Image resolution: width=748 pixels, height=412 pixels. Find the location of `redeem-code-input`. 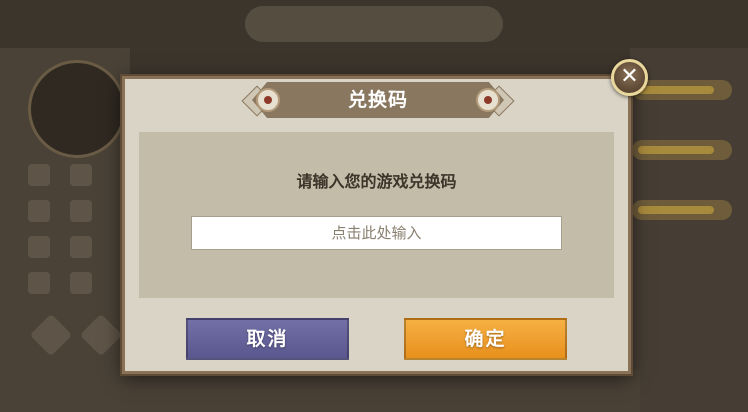

redeem-code-input is located at coordinates (376, 233).